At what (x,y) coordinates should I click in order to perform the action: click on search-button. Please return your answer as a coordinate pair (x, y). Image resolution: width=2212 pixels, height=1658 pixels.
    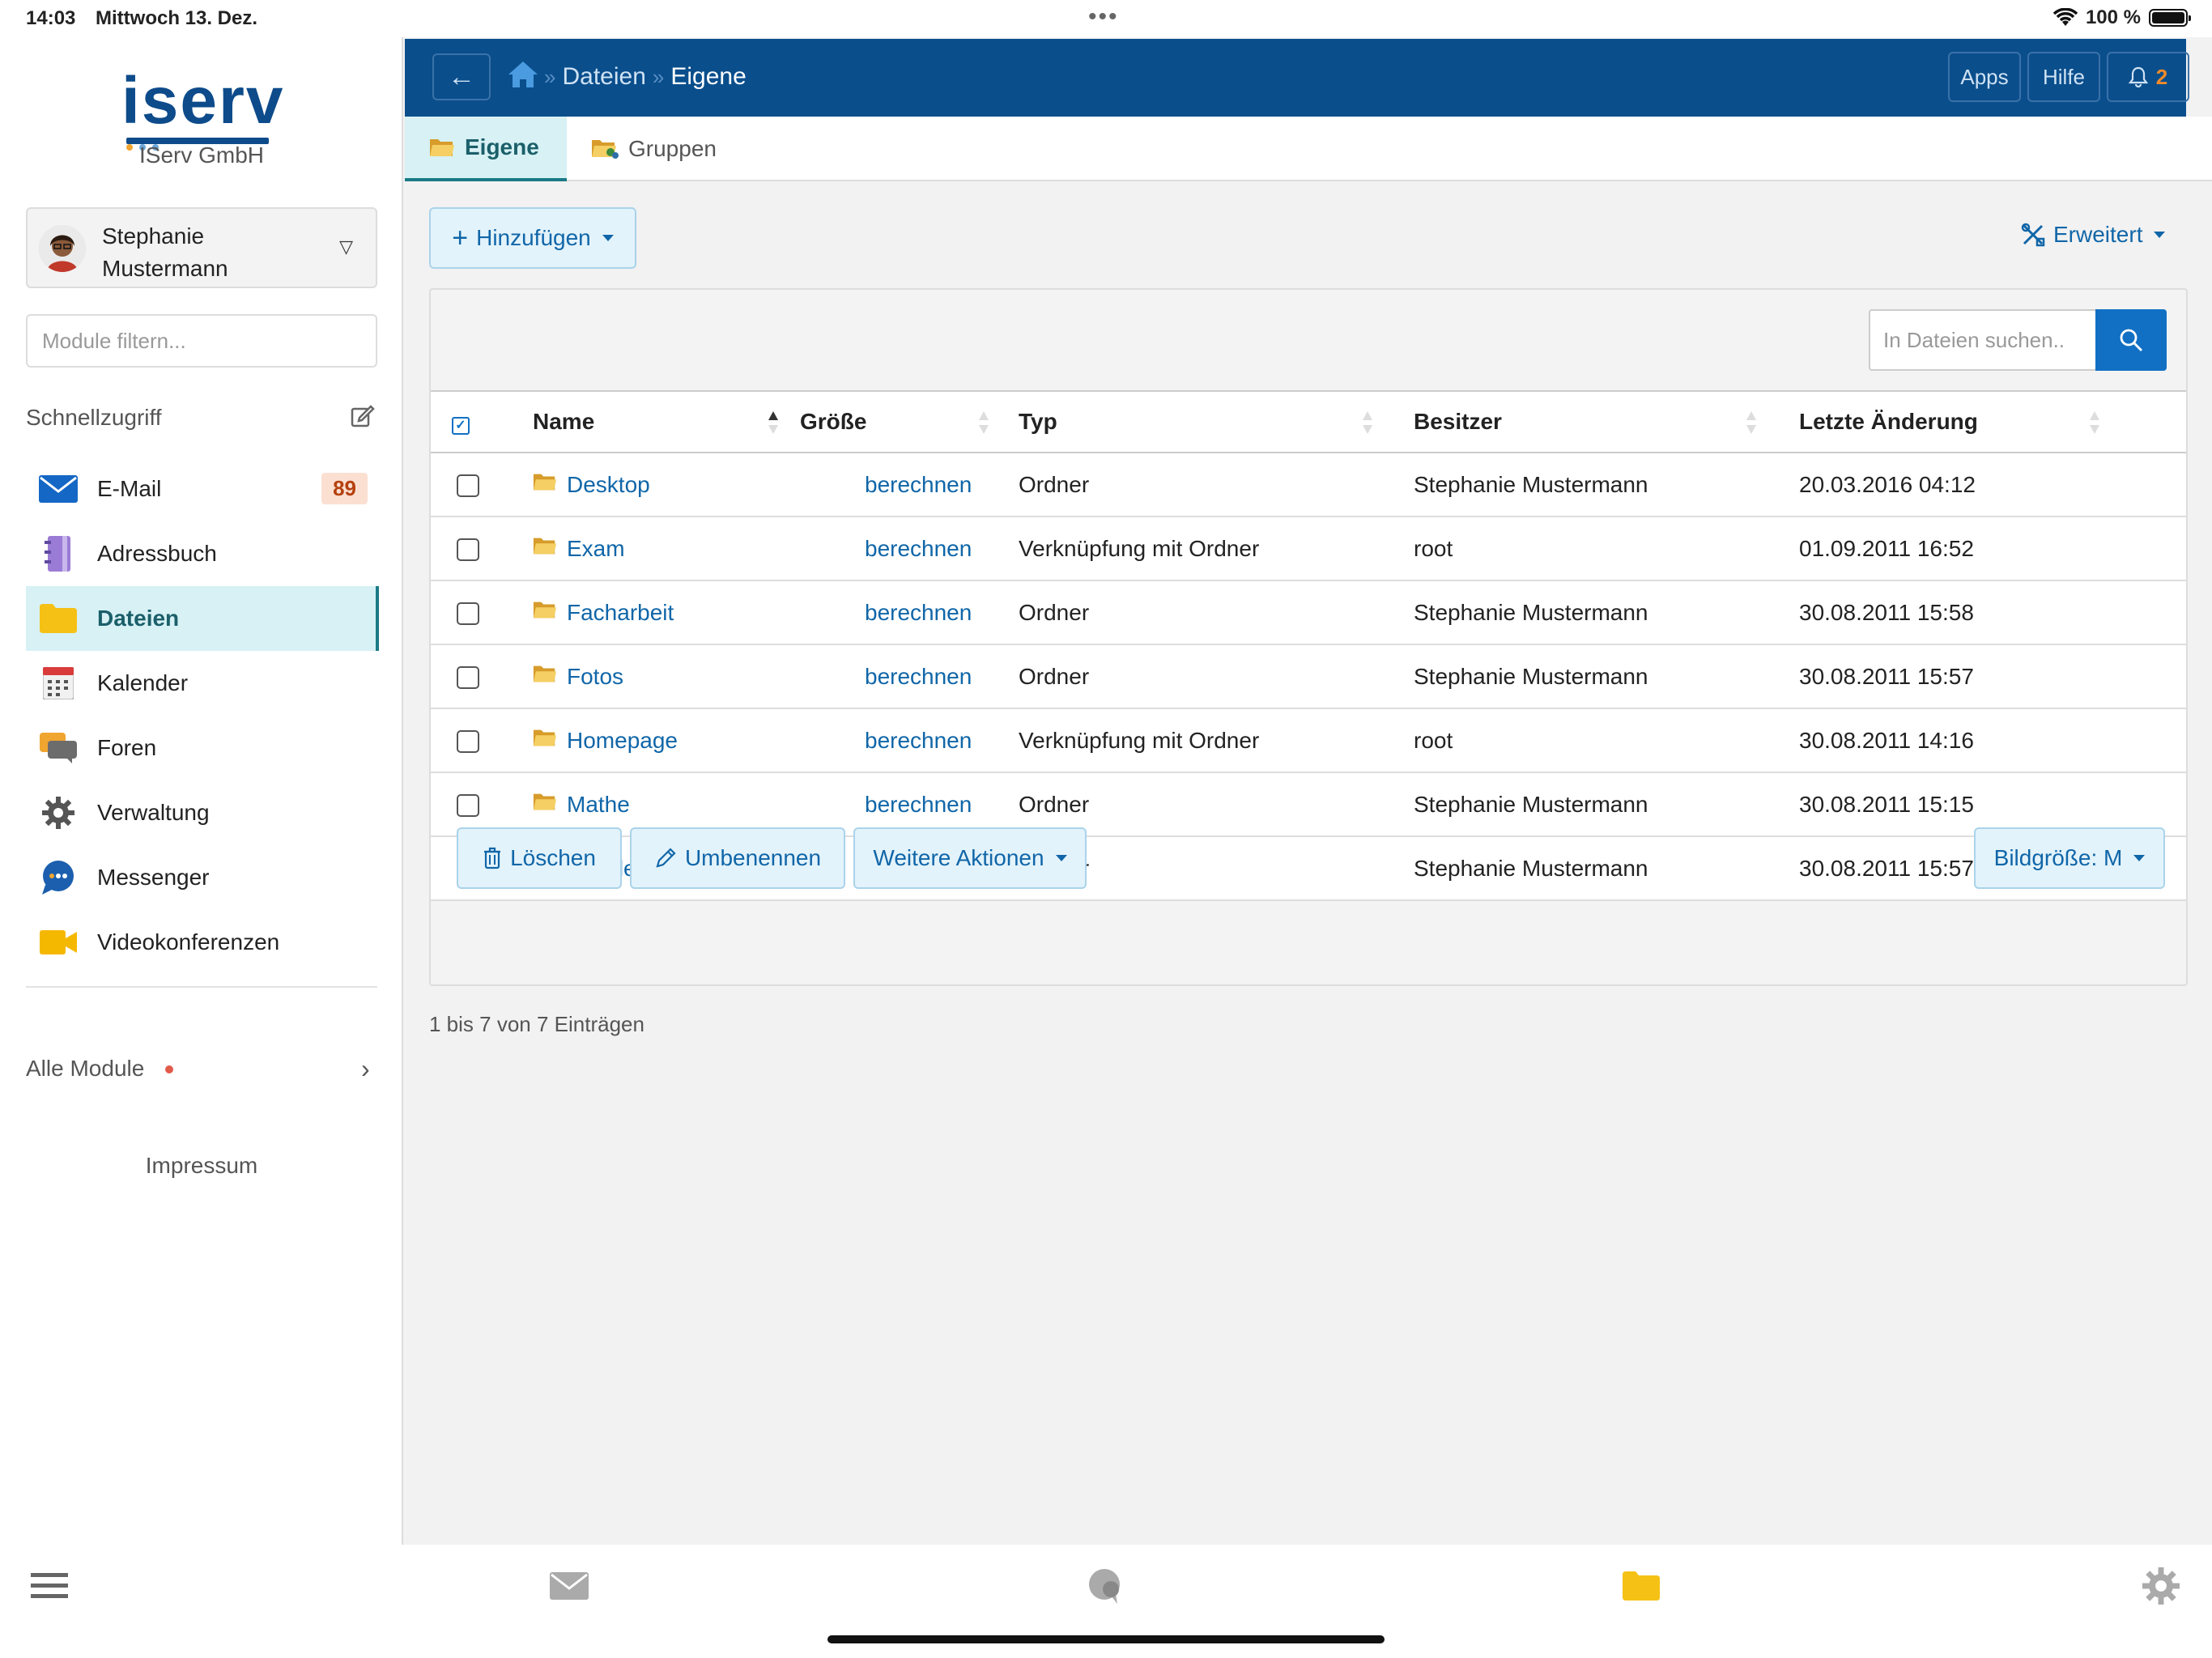
    Looking at the image, I should click on (2131, 340).